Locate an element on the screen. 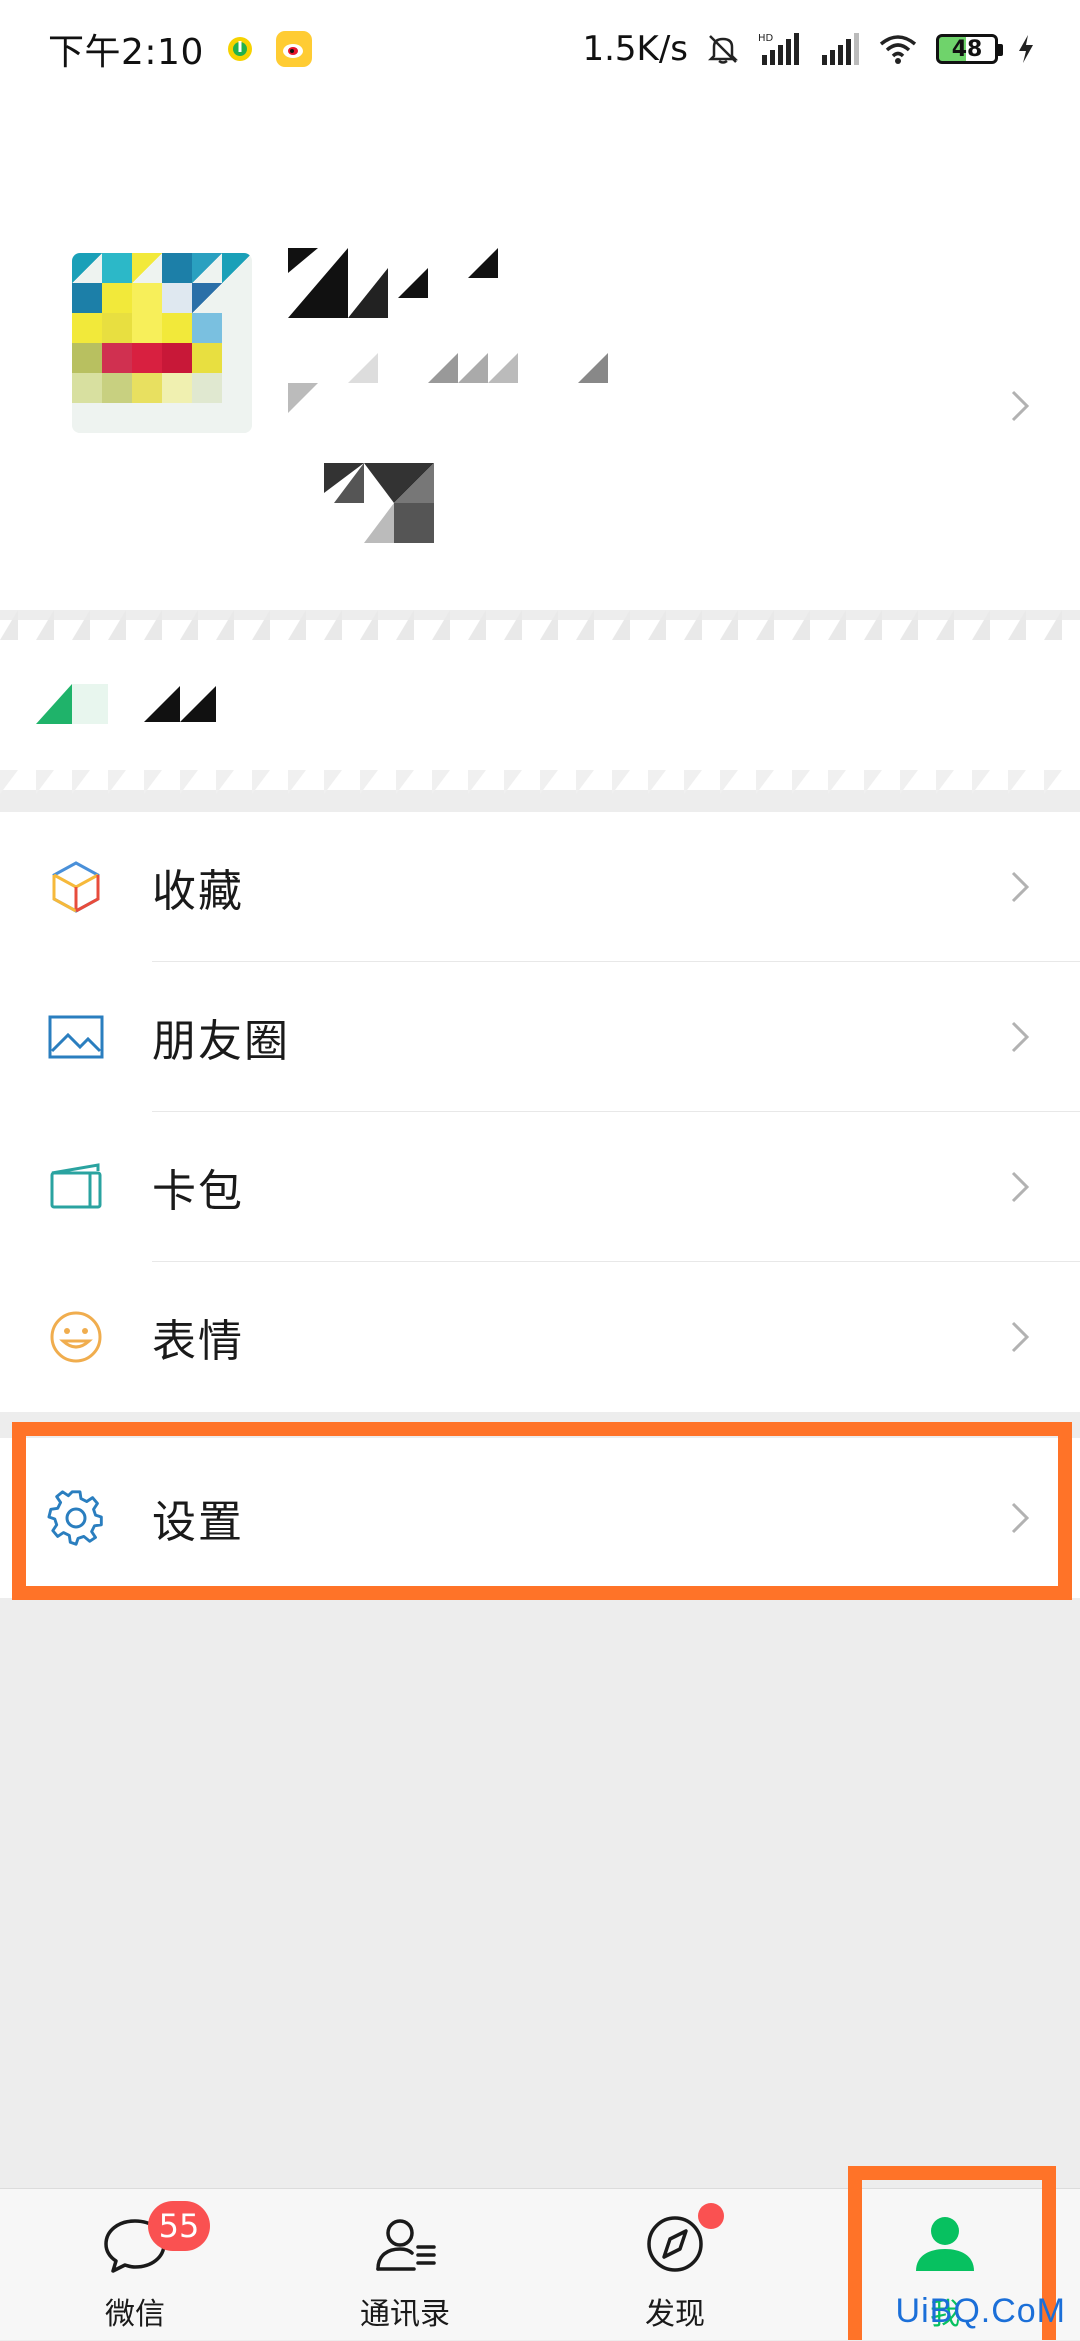  profile-wechat-id-redacted is located at coordinates (453, 383).